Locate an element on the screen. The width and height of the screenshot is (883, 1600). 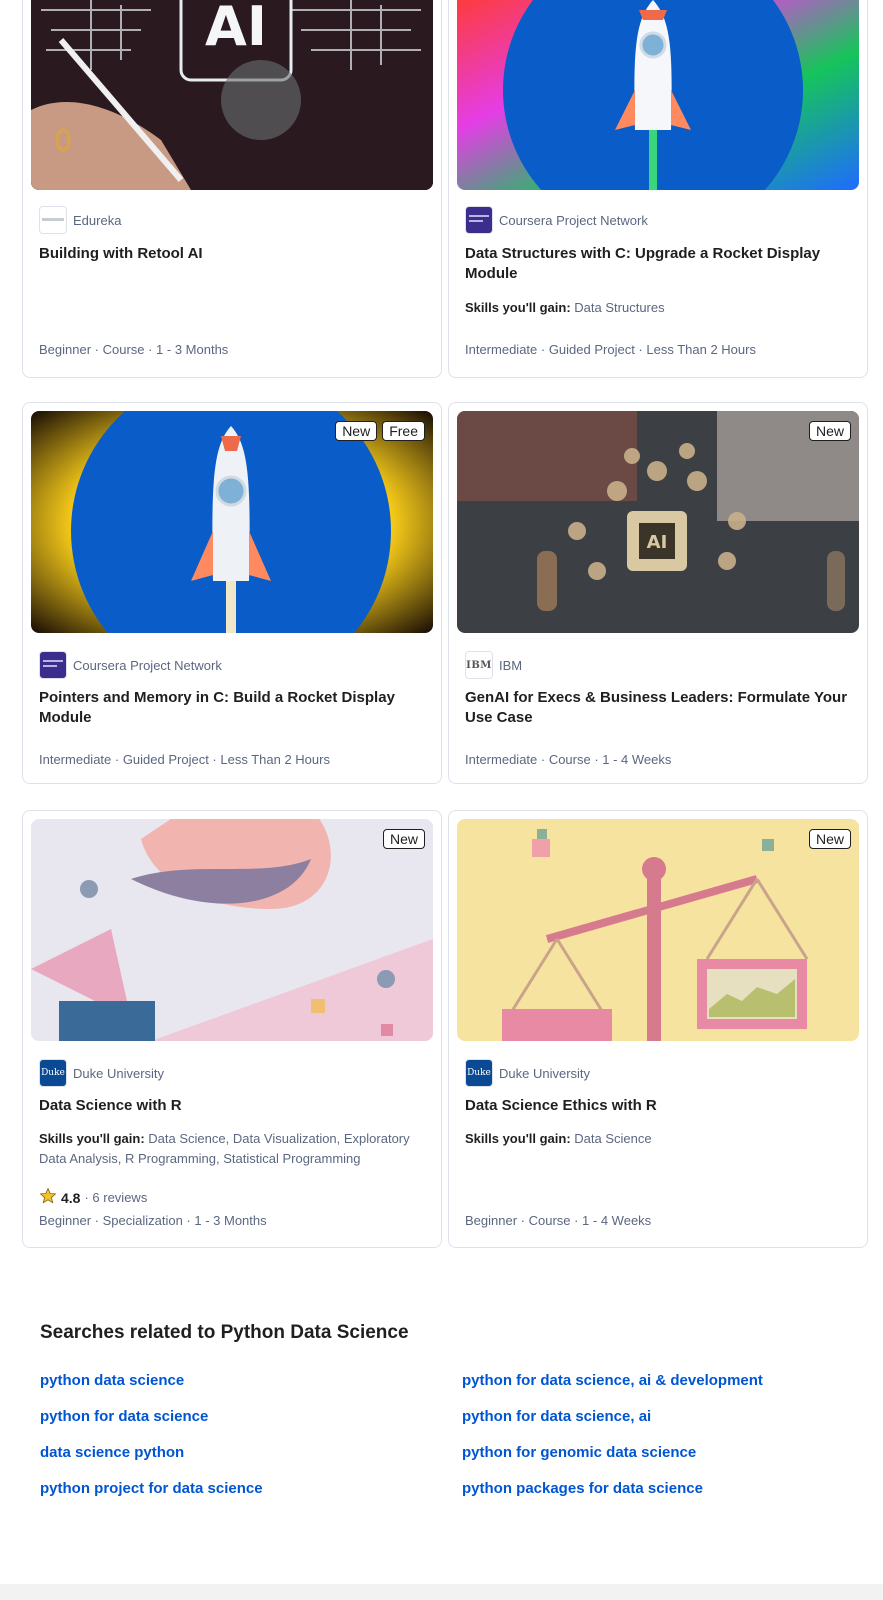
rating-row: 4.8 · 6 reviews is located at coordinates (93, 1197).